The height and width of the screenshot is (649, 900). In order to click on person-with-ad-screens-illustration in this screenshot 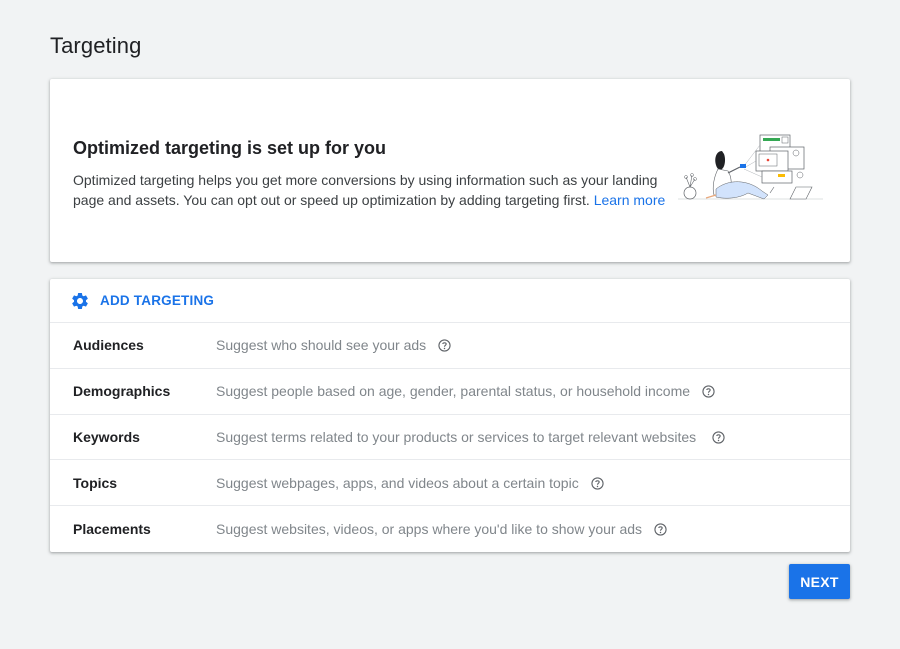, I will do `click(750, 167)`.